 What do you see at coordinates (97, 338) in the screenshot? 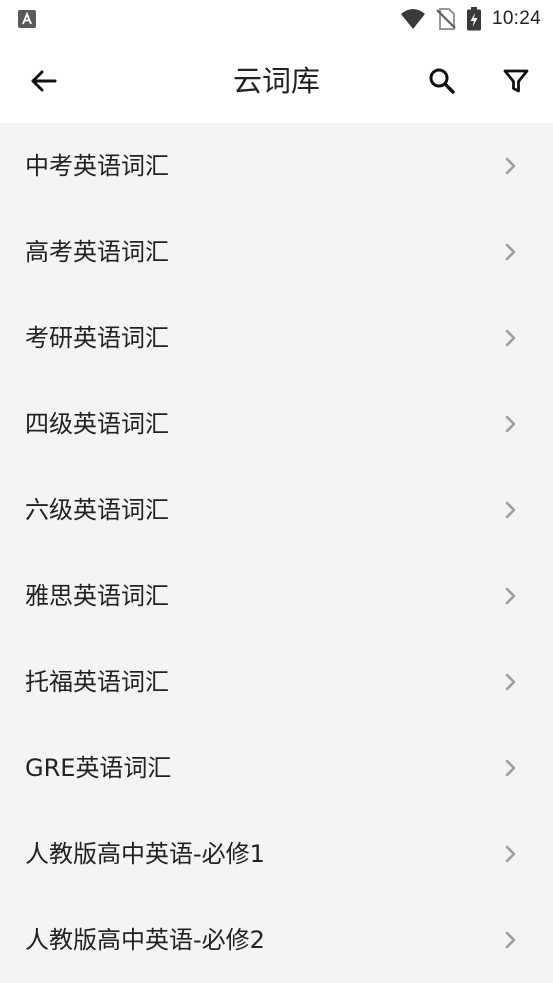
I see `list-item-label: 考研英语词汇` at bounding box center [97, 338].